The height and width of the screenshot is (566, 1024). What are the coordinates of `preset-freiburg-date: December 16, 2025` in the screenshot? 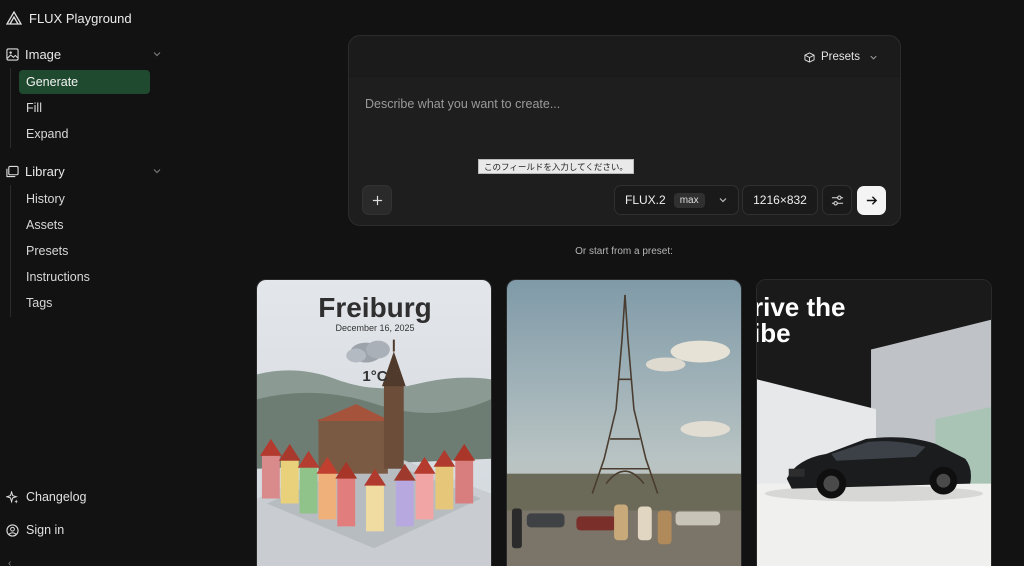 It's located at (375, 328).